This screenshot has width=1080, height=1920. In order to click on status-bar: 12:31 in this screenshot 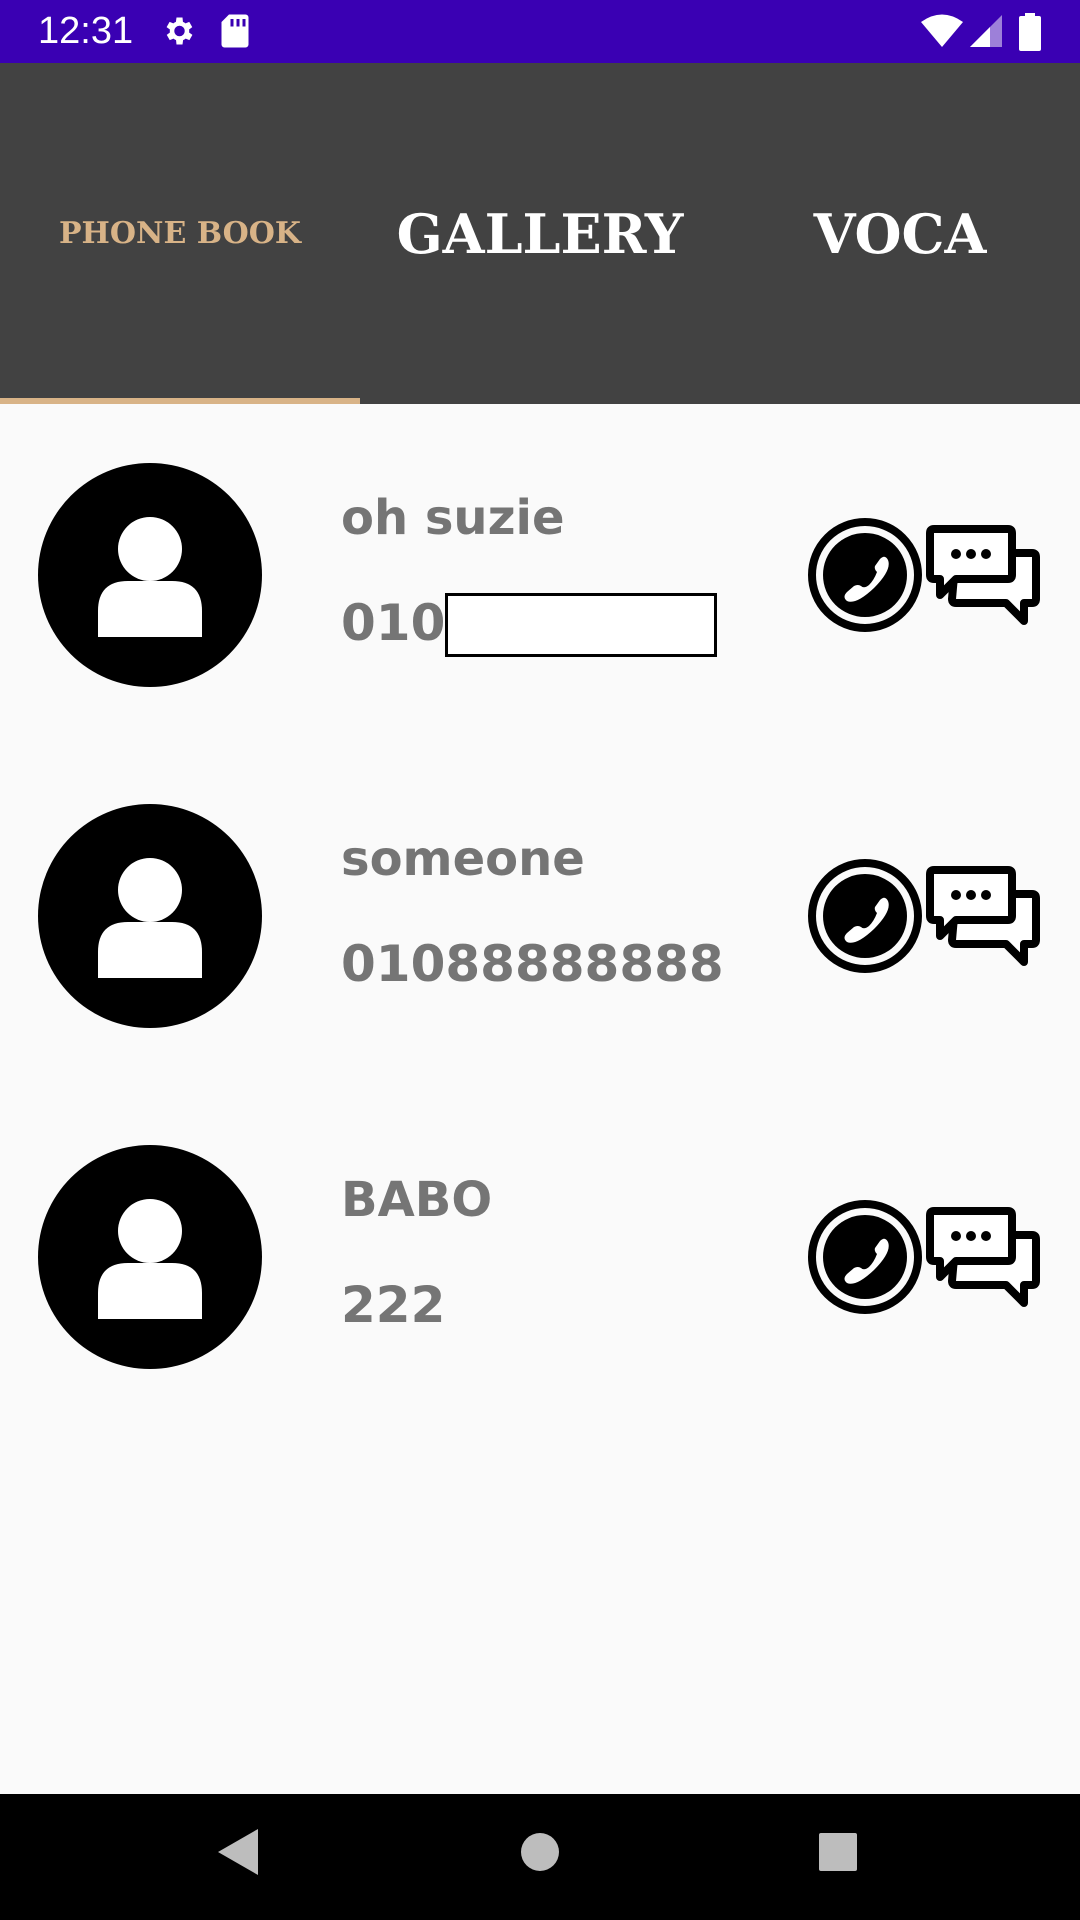, I will do `click(540, 31)`.